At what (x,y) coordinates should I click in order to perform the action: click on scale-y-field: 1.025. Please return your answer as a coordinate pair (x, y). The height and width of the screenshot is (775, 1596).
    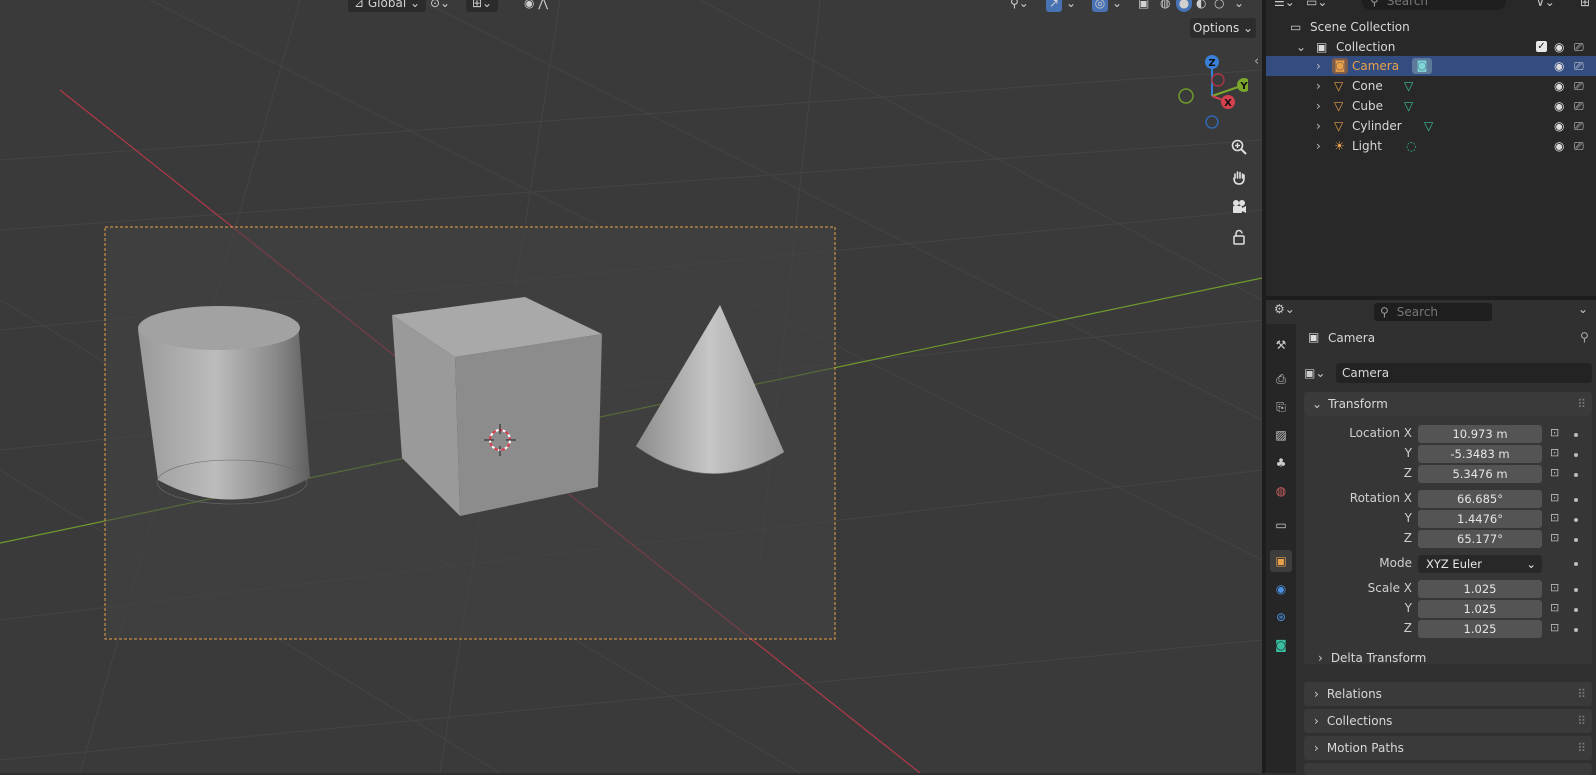
    Looking at the image, I should click on (1480, 609).